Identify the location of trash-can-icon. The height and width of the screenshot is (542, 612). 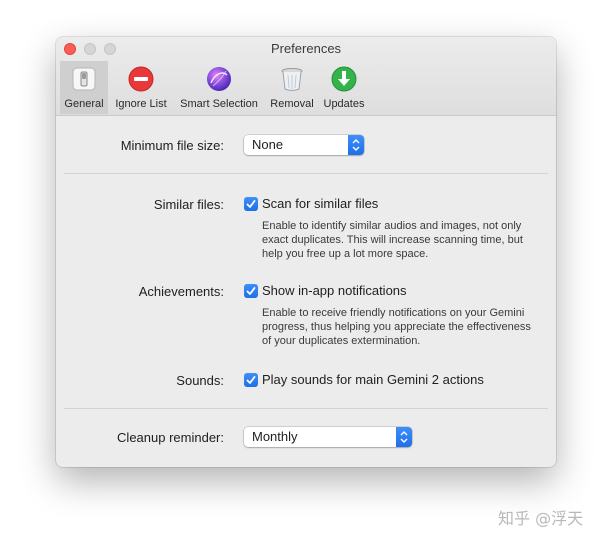
(292, 79).